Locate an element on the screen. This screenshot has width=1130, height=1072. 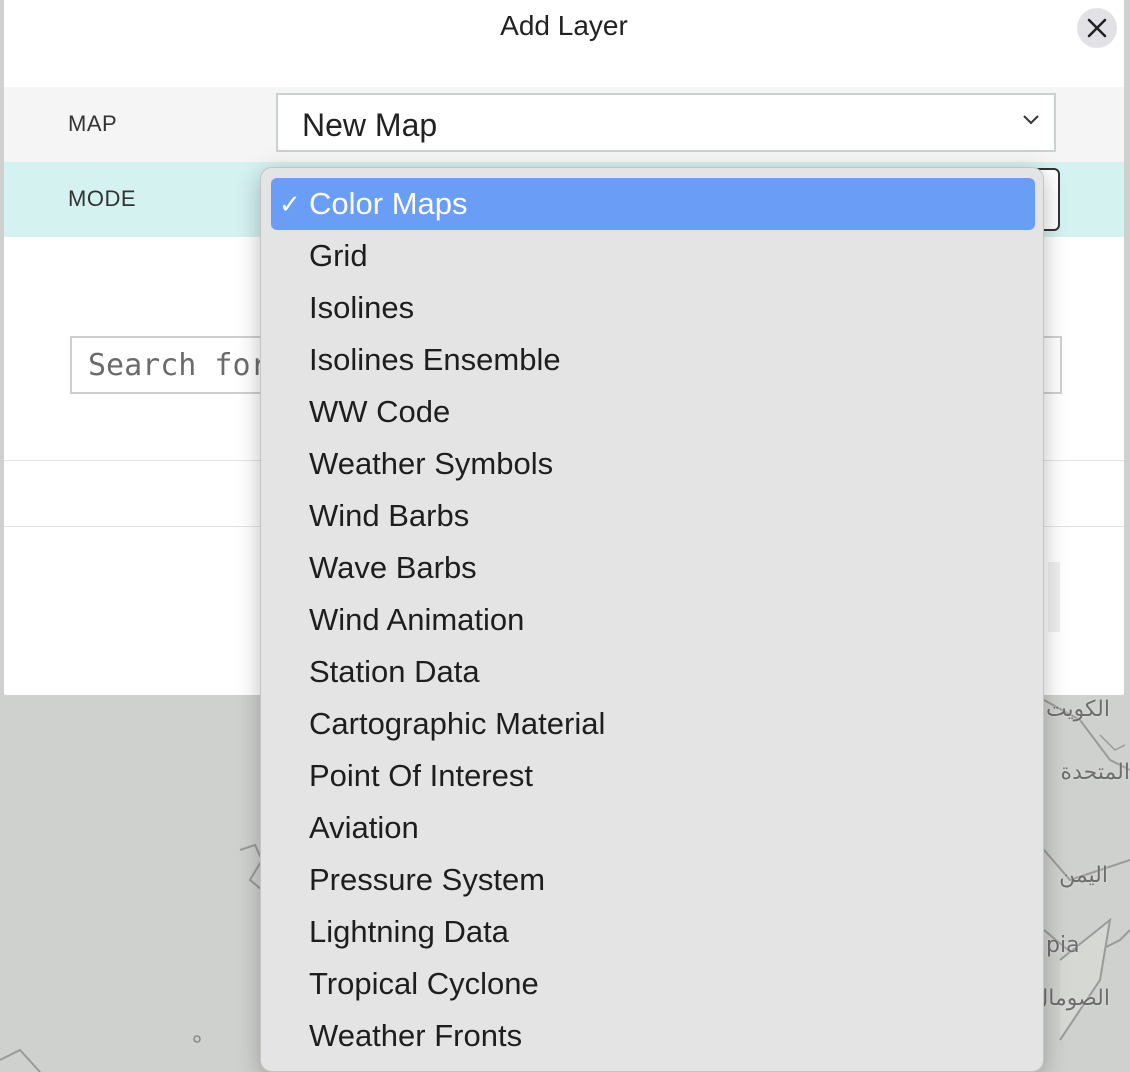
option-label: Weather Fronts is located at coordinates (416, 1035).